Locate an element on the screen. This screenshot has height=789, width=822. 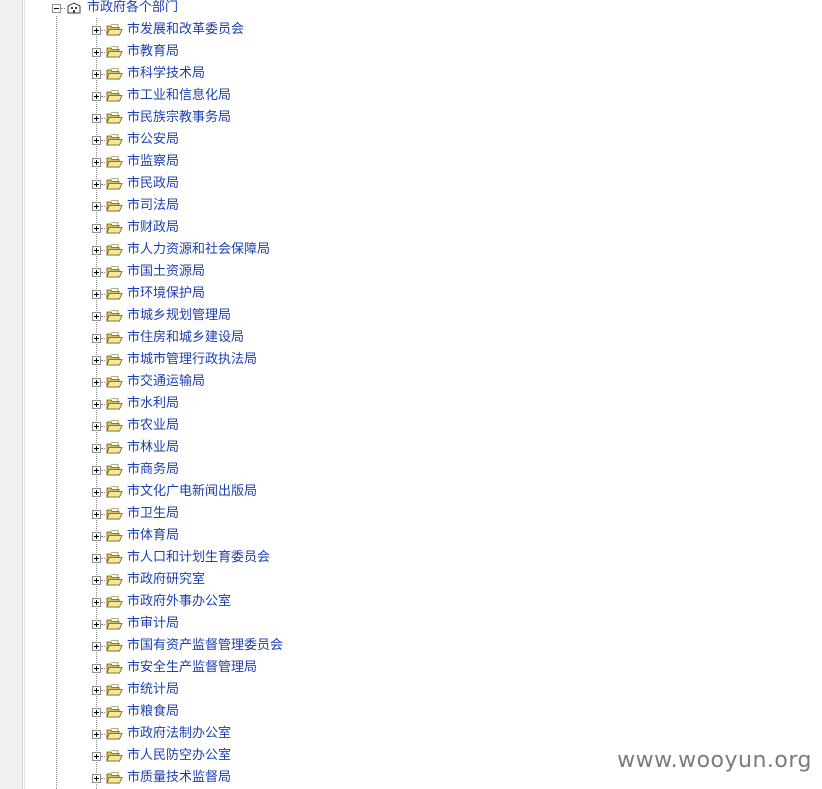
tree-item: 市监察局 is located at coordinates (135, 162).